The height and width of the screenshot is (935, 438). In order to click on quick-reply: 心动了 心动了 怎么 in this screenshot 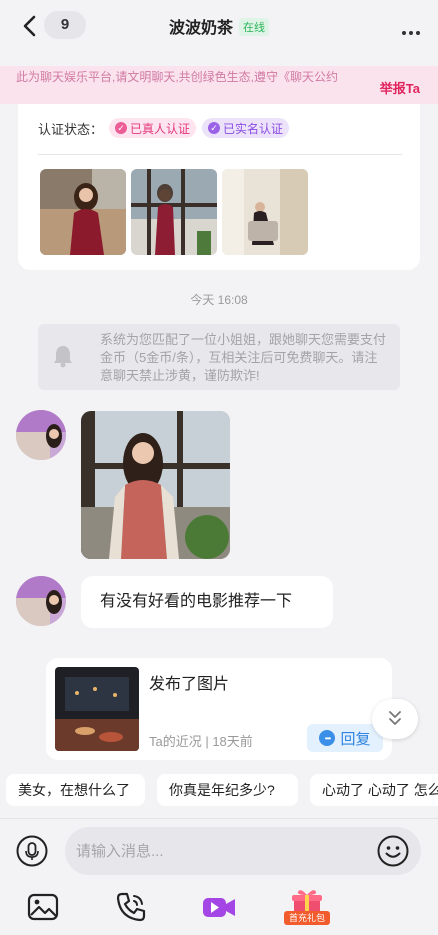, I will do `click(374, 790)`.